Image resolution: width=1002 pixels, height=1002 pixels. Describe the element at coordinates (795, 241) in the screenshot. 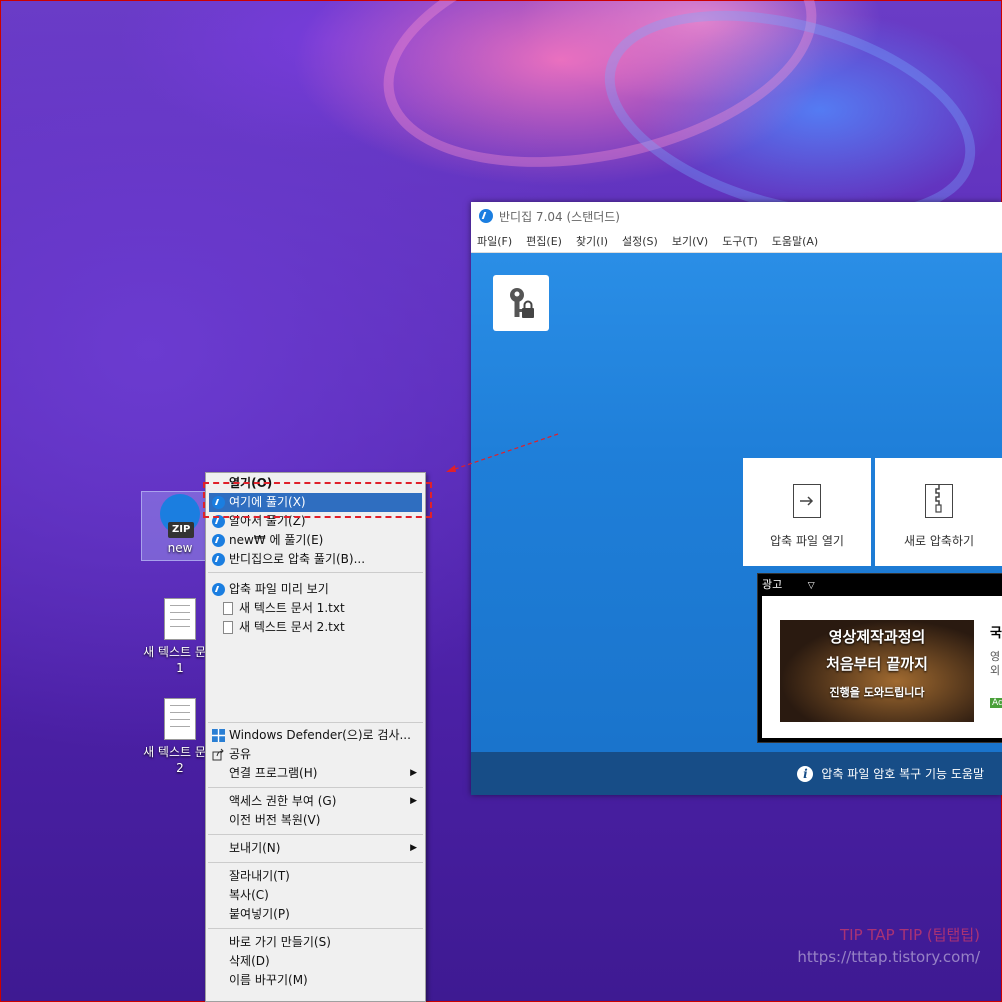

I see `menu-help: 도움말(A)` at that location.